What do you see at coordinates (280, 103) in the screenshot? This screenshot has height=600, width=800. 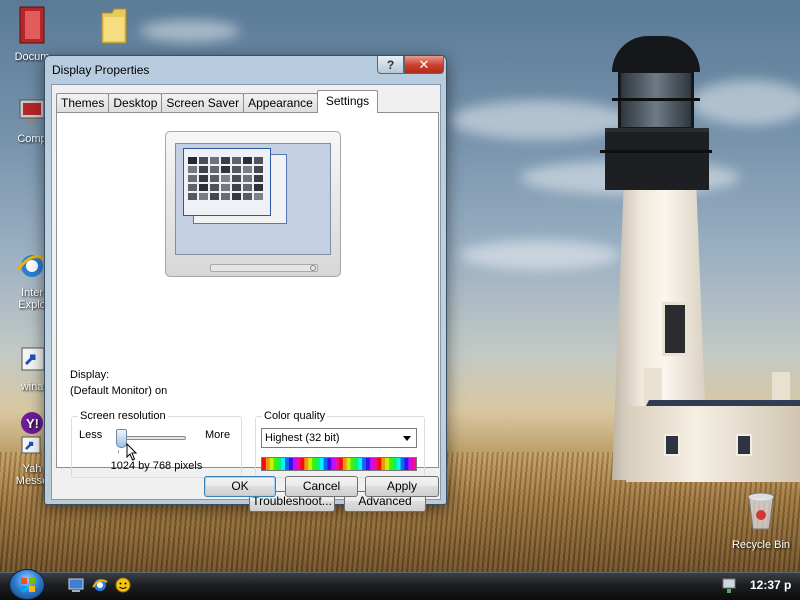 I see `tab-appearance: Appearance` at bounding box center [280, 103].